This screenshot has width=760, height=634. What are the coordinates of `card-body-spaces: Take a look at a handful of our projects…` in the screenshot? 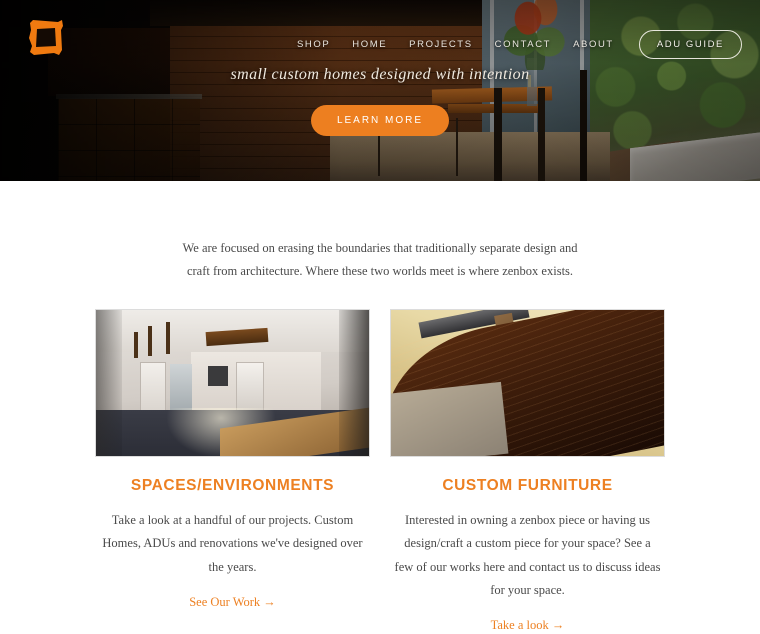 It's located at (232, 543).